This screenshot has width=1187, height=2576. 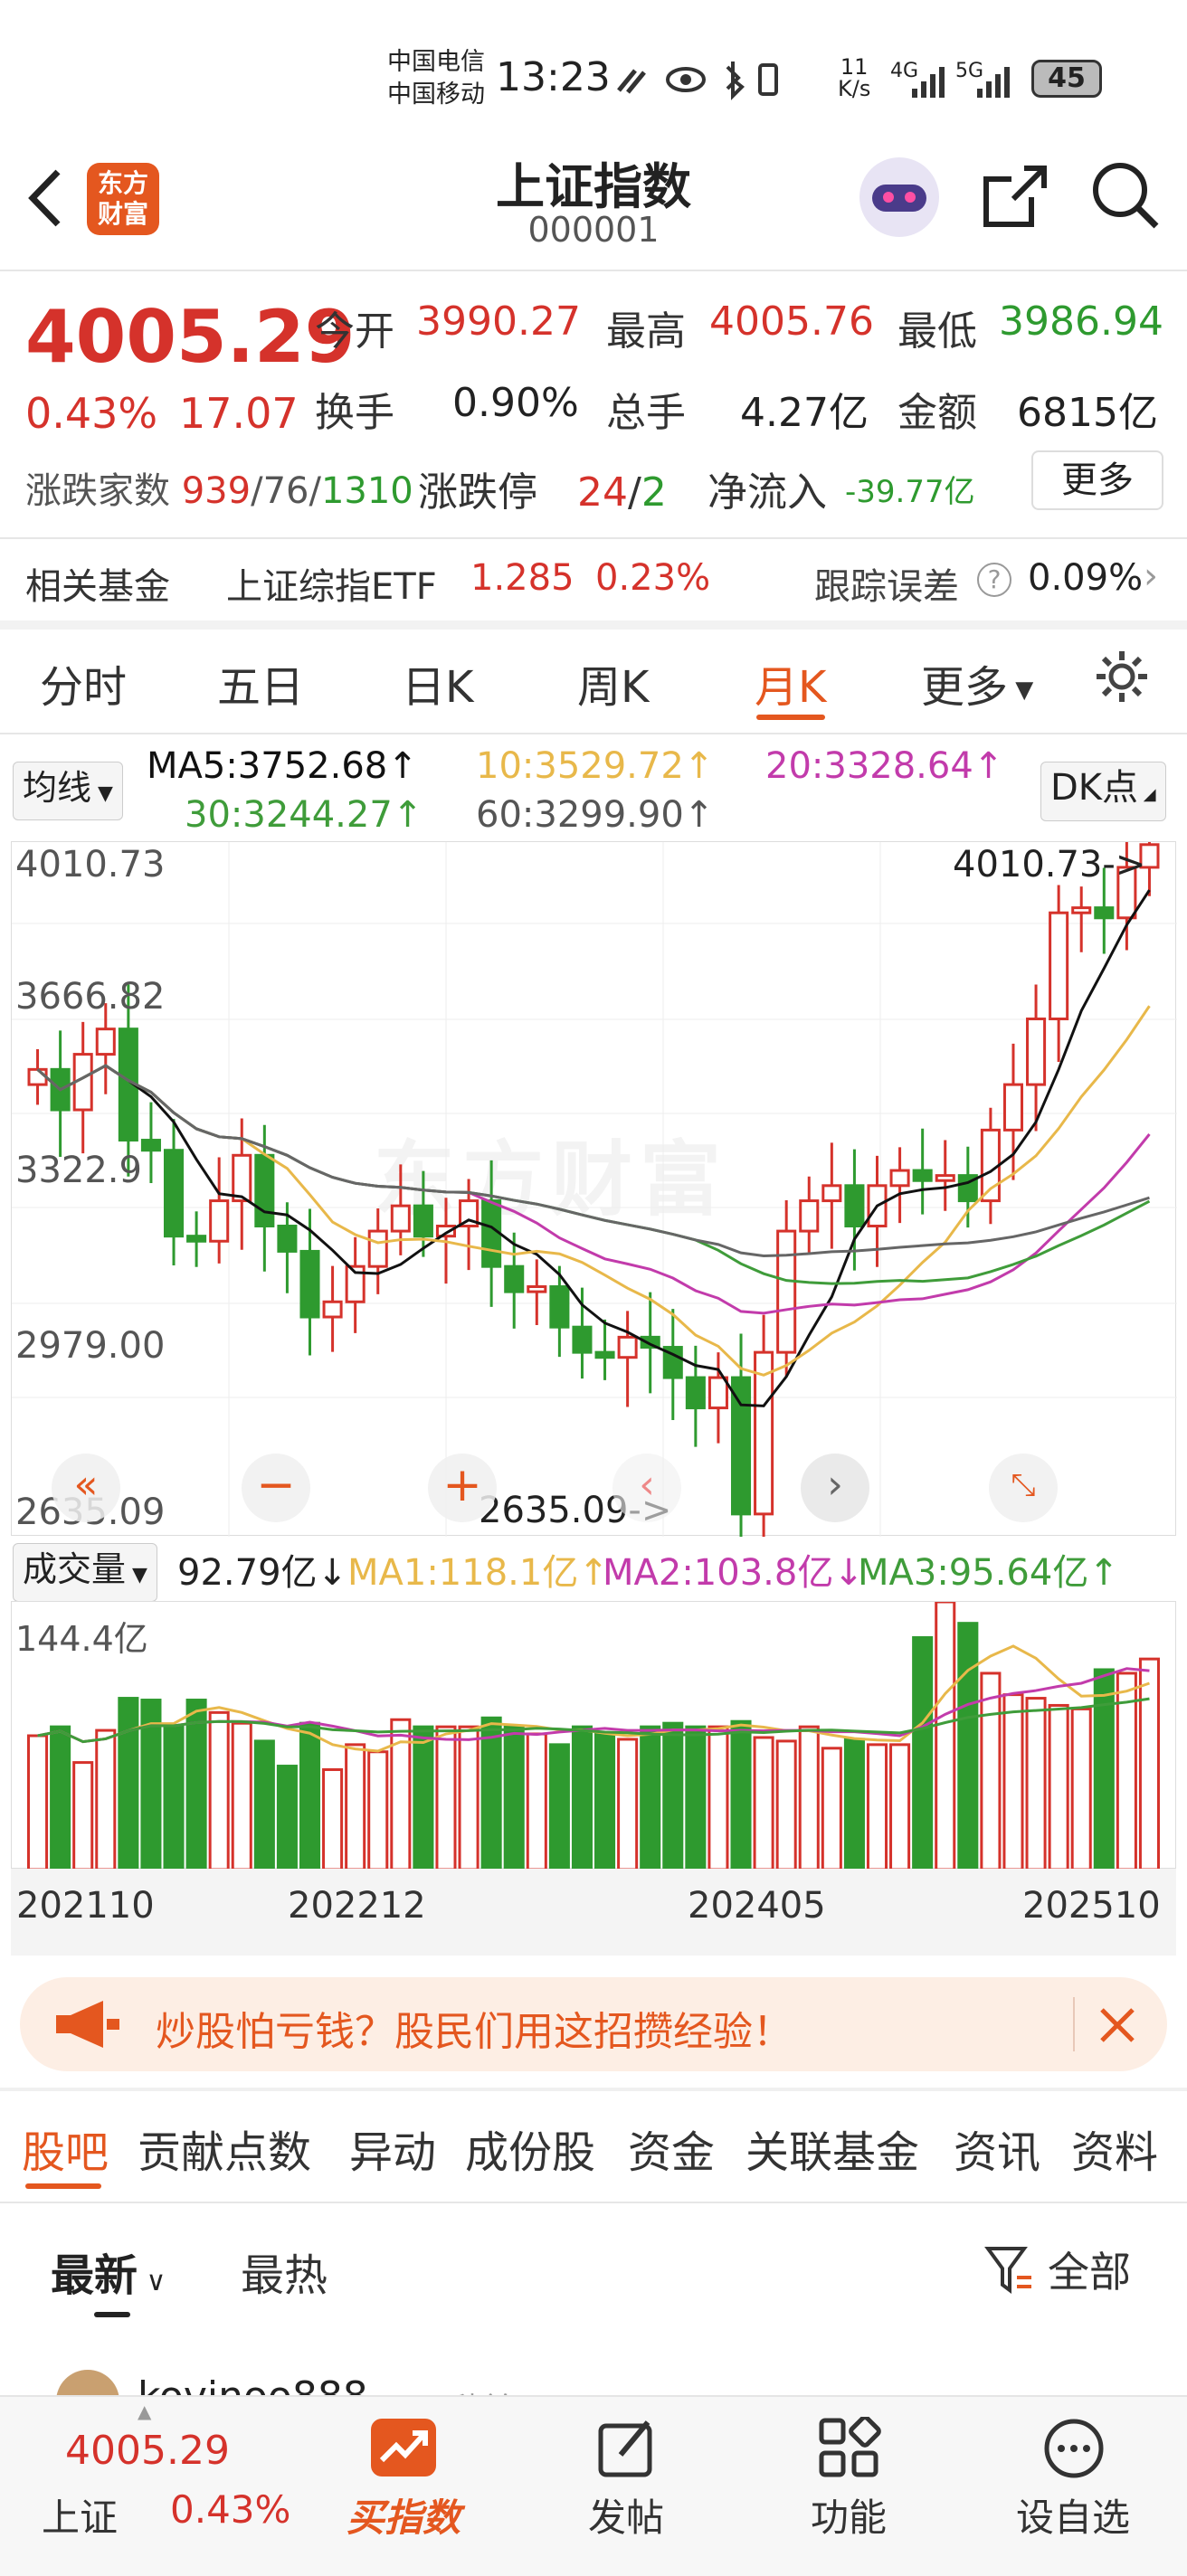 What do you see at coordinates (595, 766) in the screenshot?
I see `ma10-legend: 10:3529.72↑` at bounding box center [595, 766].